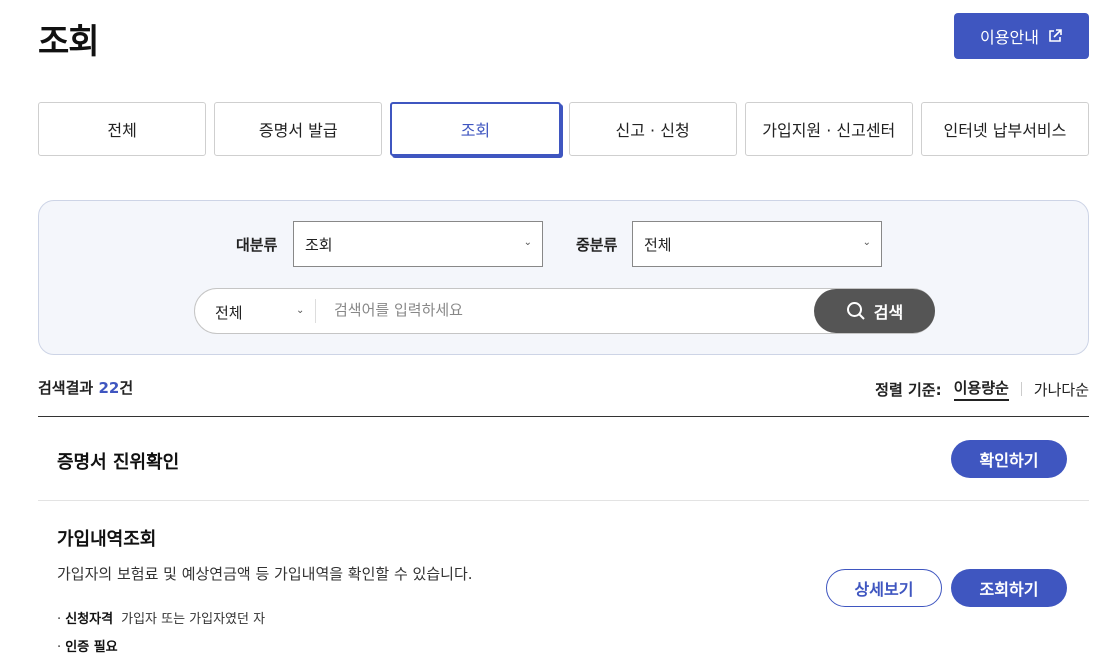 The image size is (1098, 672). What do you see at coordinates (1009, 588) in the screenshot?
I see `inquiry-button: 조회하기` at bounding box center [1009, 588].